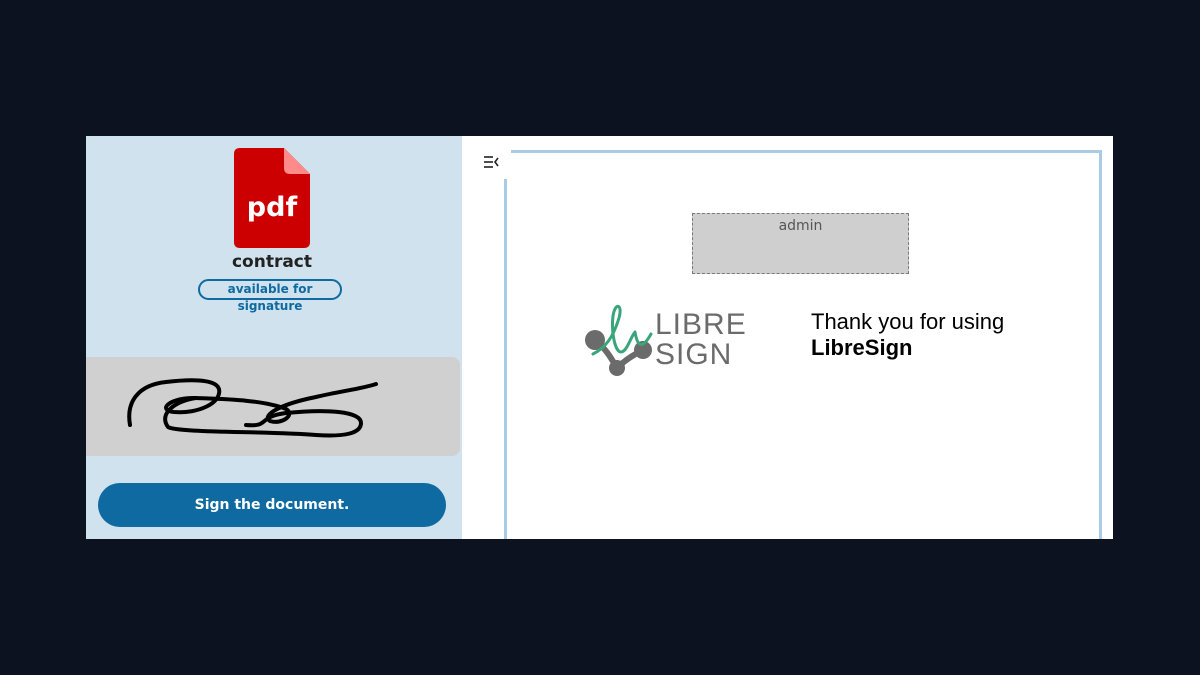 The width and height of the screenshot is (1200, 675). I want to click on thank-you-message: Thank you for using LibreSign, so click(941, 335).